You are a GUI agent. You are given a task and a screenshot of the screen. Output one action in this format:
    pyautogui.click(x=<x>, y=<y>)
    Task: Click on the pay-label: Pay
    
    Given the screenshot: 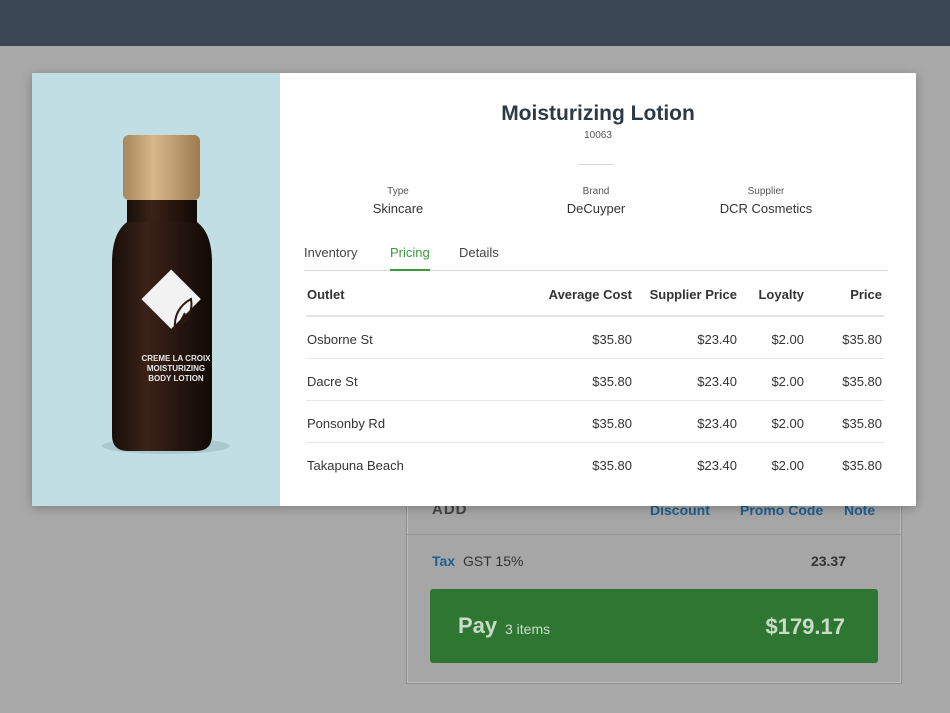 What is the action you would take?
    pyautogui.click(x=478, y=625)
    